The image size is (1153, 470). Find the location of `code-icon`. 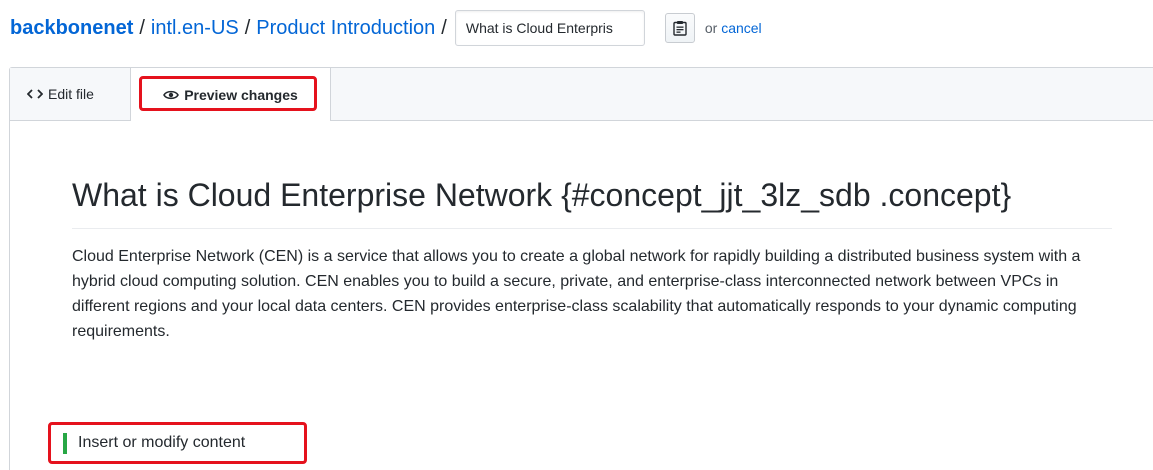

code-icon is located at coordinates (35, 94).